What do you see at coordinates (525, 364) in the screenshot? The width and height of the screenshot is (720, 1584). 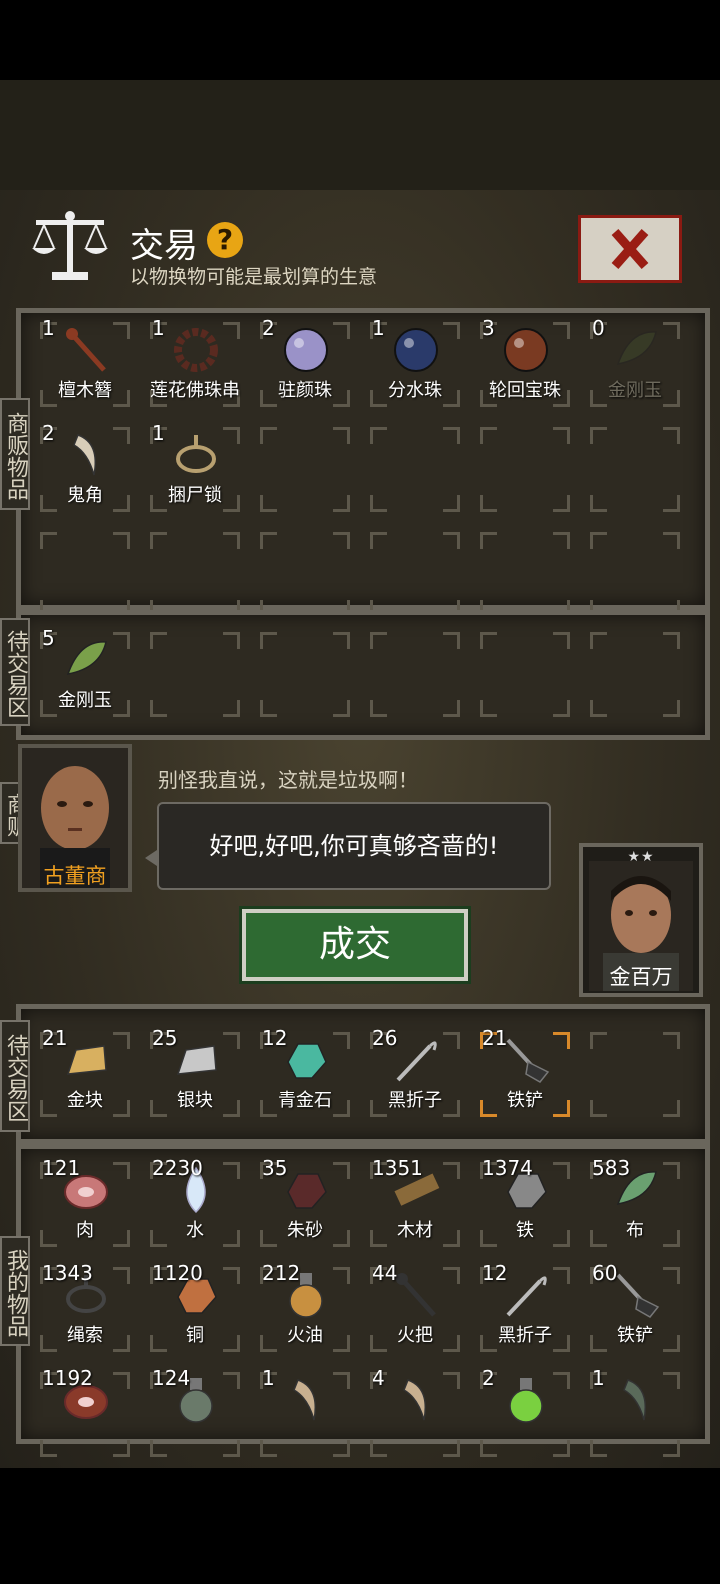 I see `merchant-goods-slot: 3 轮回宝珠` at bounding box center [525, 364].